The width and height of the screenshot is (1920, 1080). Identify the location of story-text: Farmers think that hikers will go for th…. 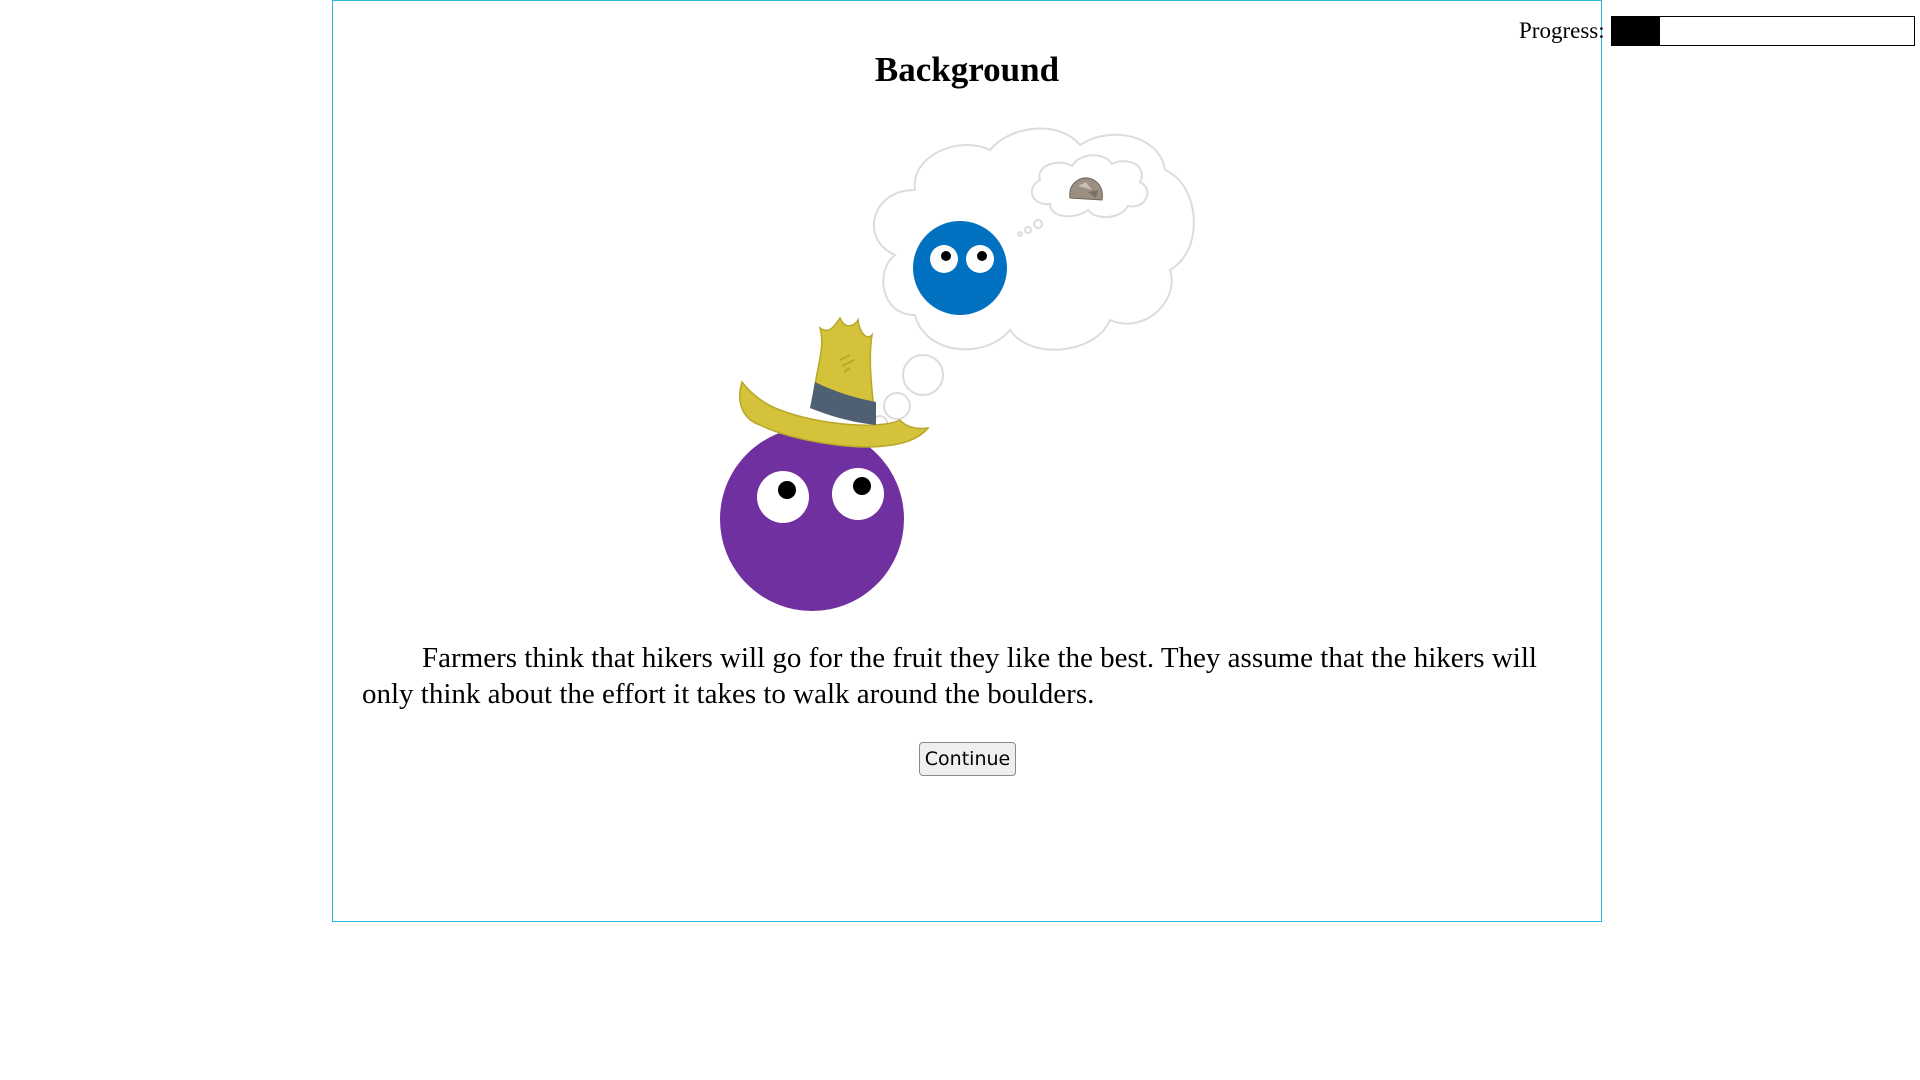
(949, 676).